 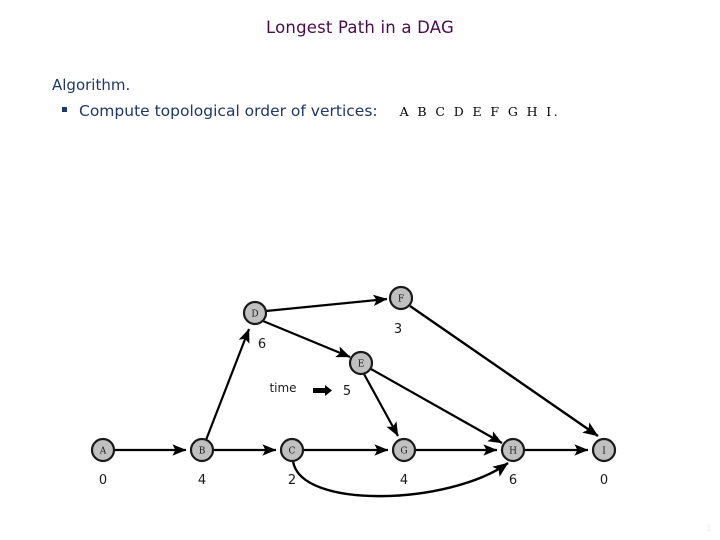 I want to click on edge-e-g, so click(x=381, y=405).